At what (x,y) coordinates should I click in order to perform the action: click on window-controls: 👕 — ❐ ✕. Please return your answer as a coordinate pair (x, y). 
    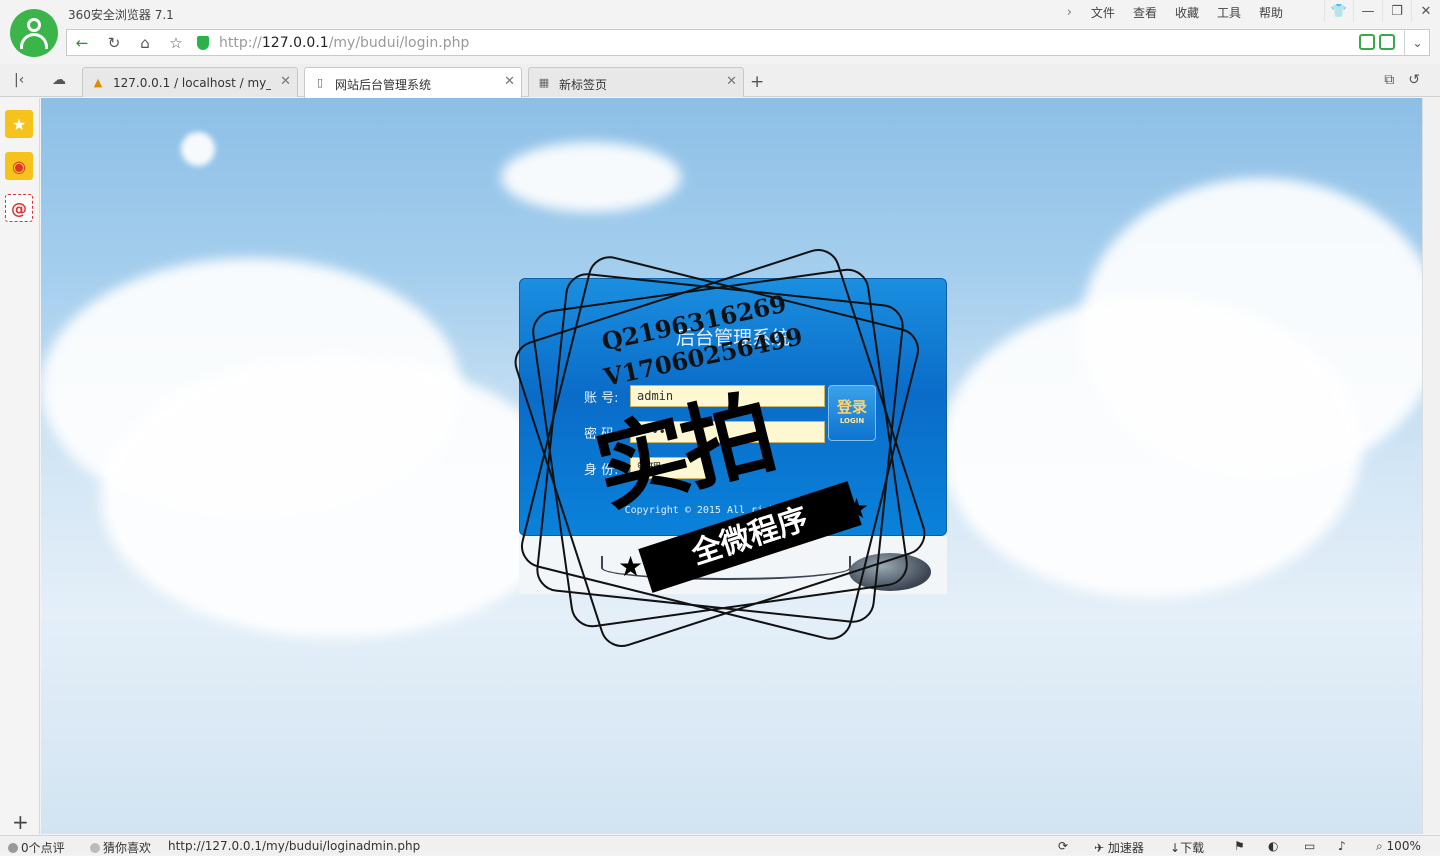
    Looking at the image, I should click on (1382, 11).